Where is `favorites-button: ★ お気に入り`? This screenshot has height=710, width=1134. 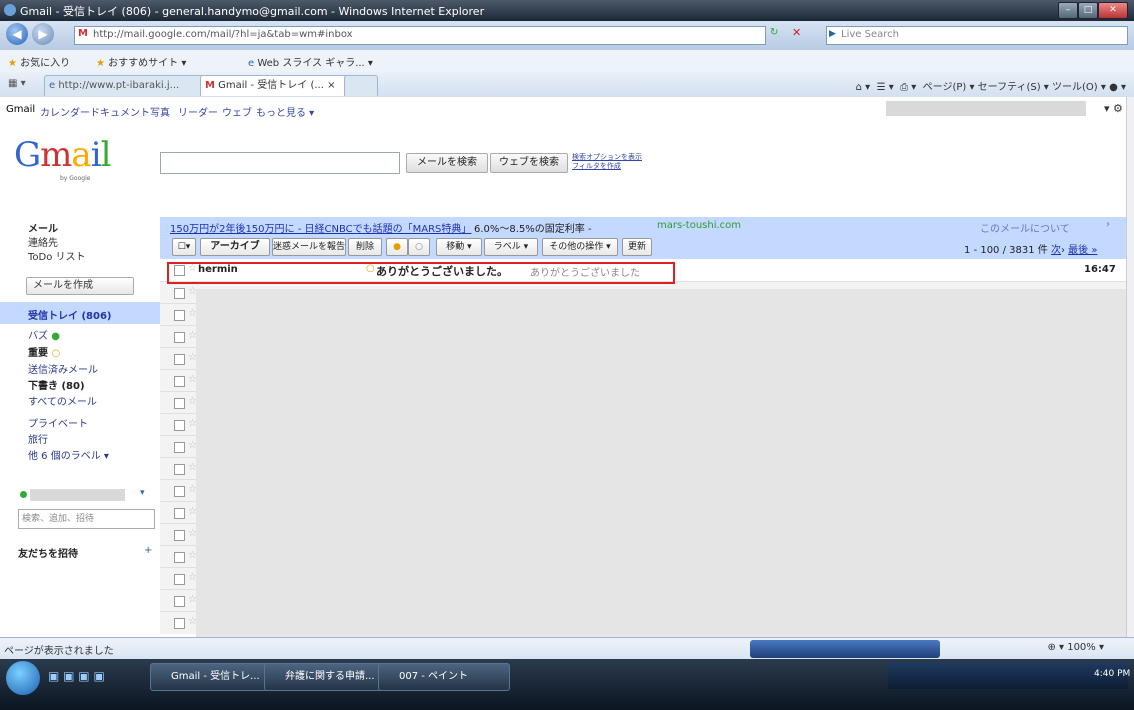
favorites-button: ★ お気に入り is located at coordinates (39, 61).